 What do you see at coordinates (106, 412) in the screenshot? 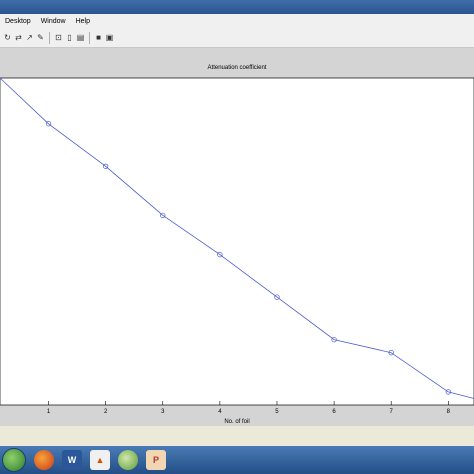
I see `x-tick-label: 2` at bounding box center [106, 412].